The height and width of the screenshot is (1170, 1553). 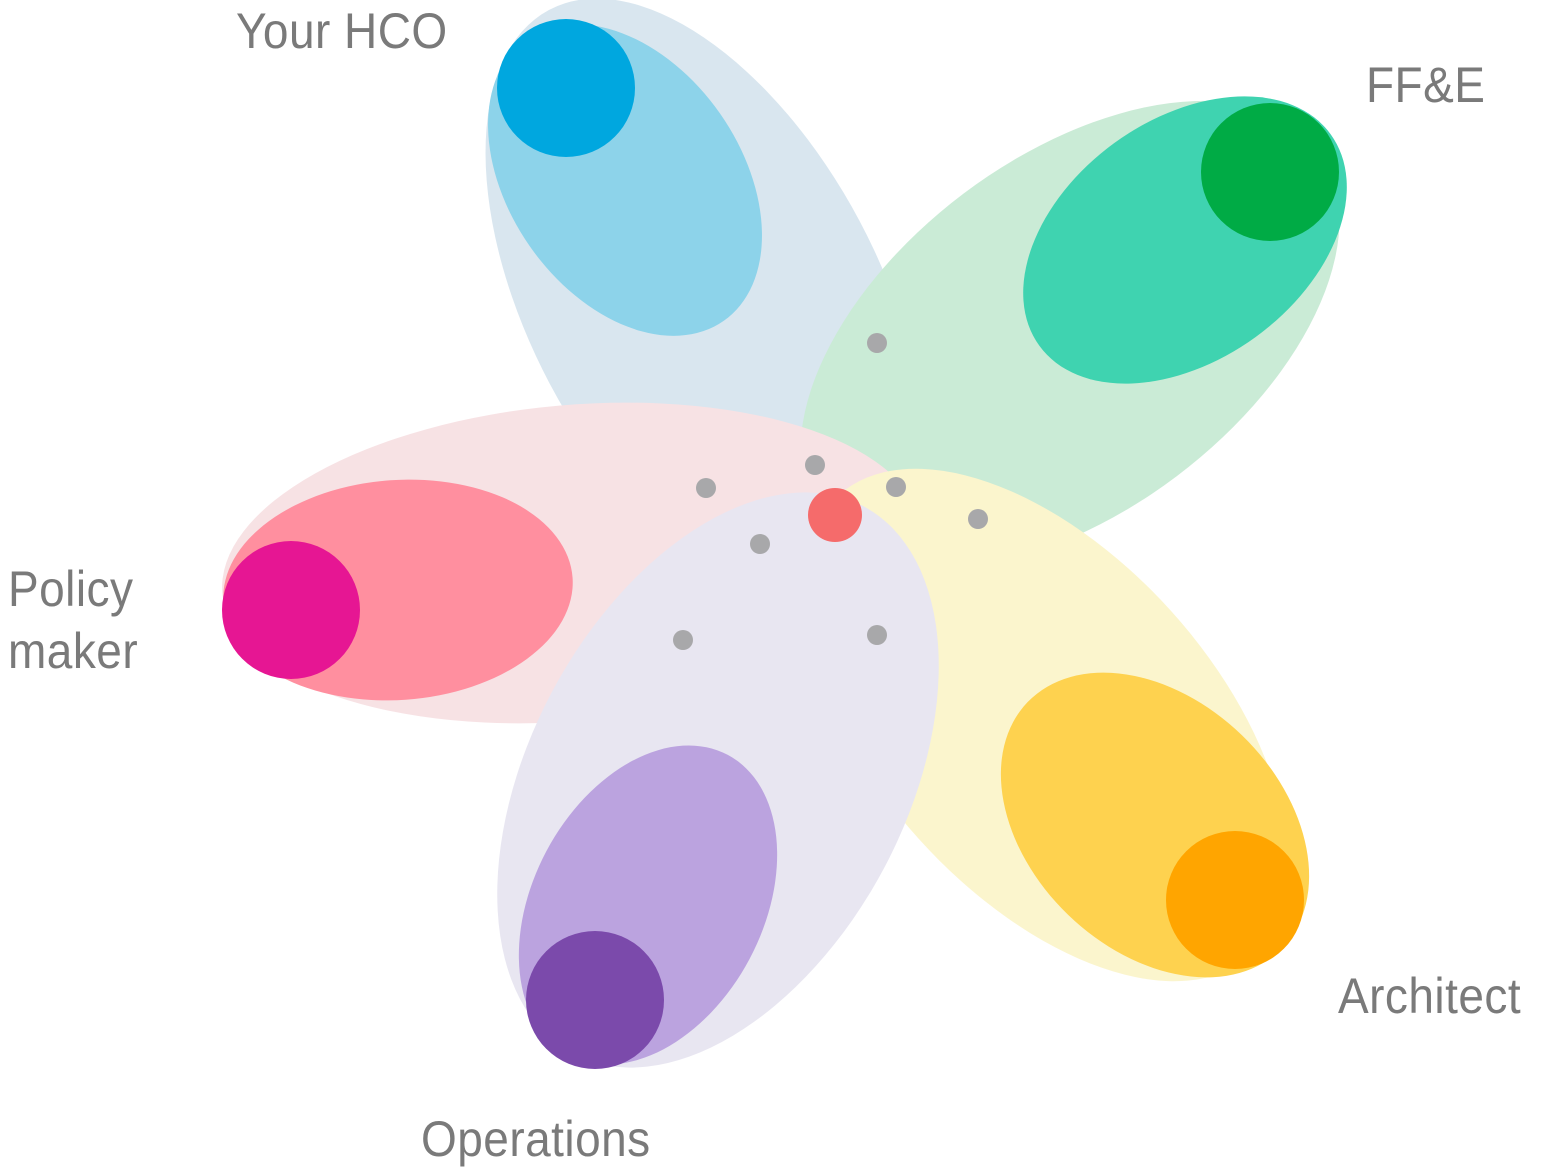 What do you see at coordinates (835, 515) in the screenshot?
I see `center-node` at bounding box center [835, 515].